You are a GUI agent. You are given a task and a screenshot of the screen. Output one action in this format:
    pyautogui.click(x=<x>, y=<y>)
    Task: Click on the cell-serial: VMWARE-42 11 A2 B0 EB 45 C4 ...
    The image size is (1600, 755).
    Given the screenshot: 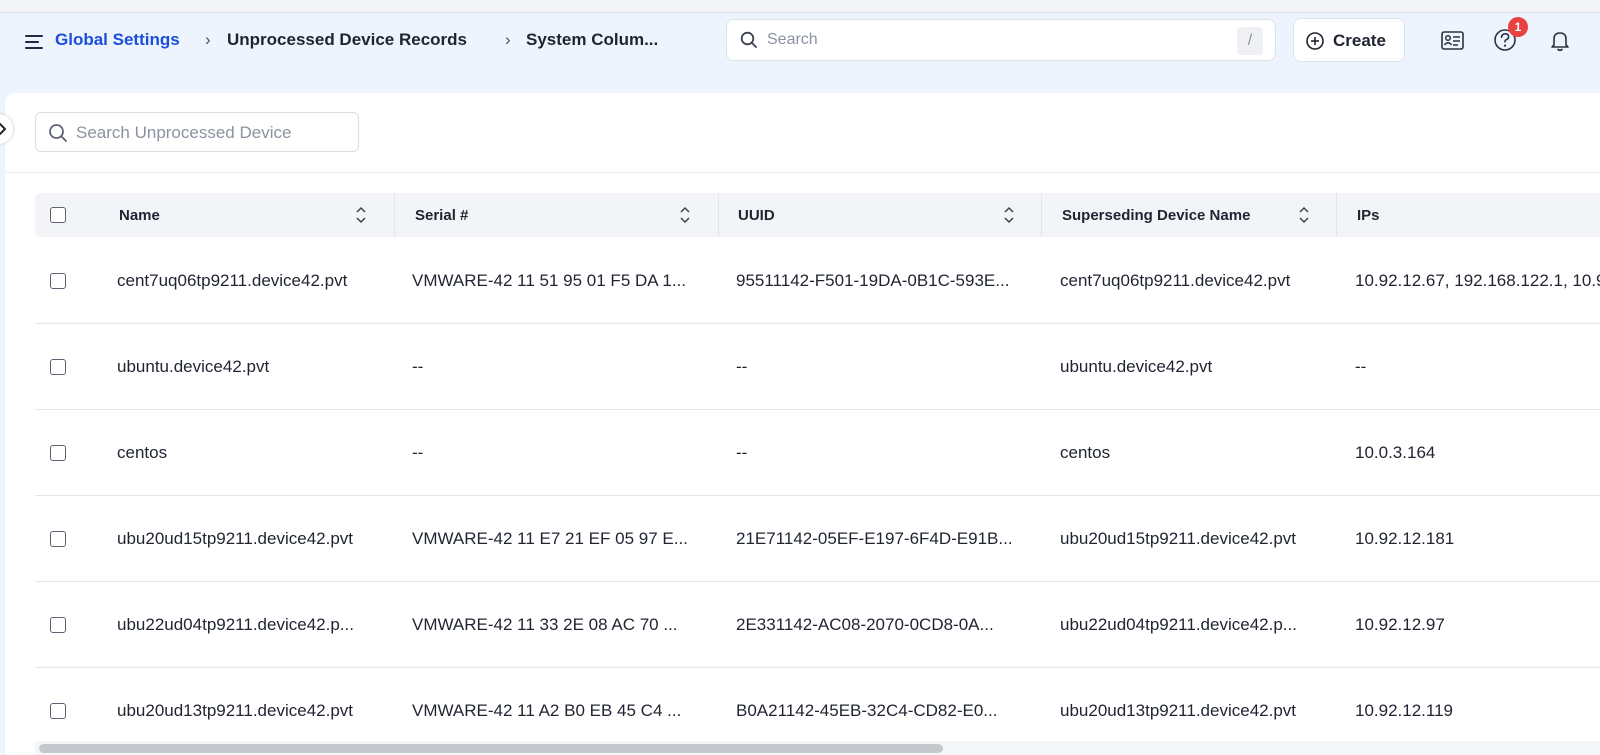 What is the action you would take?
    pyautogui.click(x=547, y=710)
    